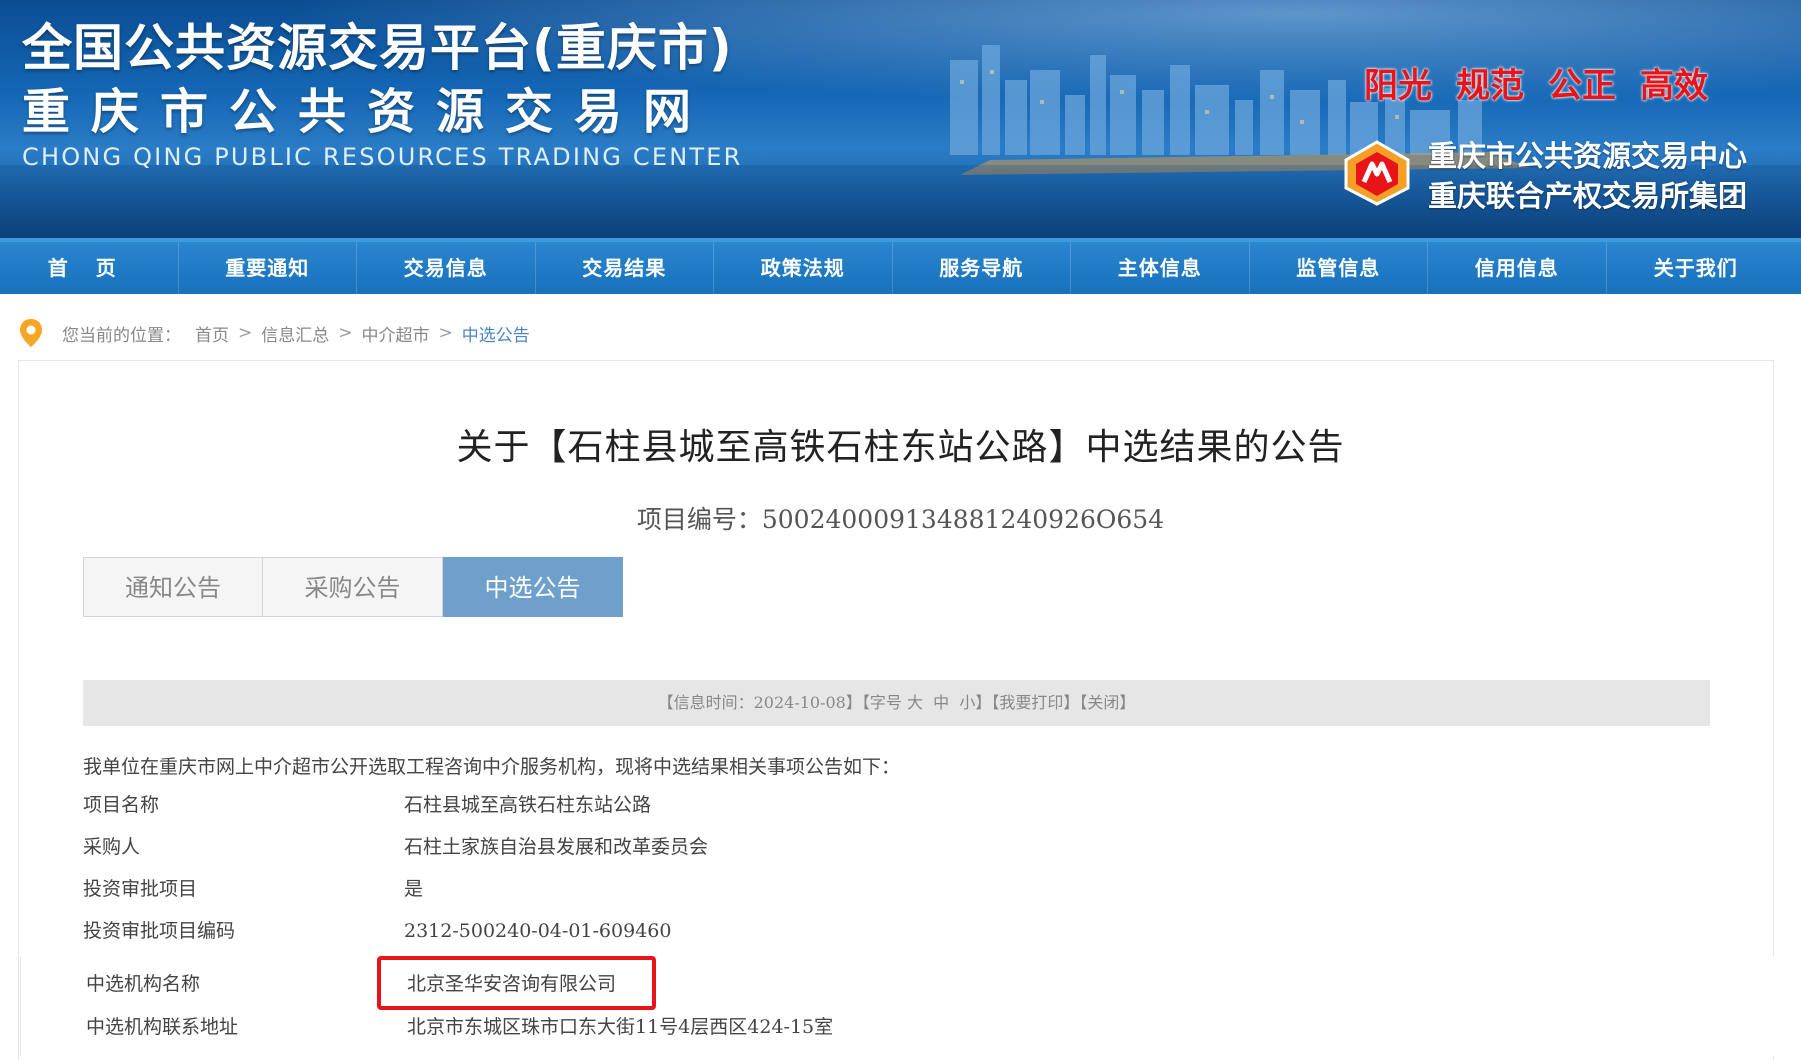  Describe the element at coordinates (516, 983) in the screenshot. I see `highlight-annotation-box` at that location.